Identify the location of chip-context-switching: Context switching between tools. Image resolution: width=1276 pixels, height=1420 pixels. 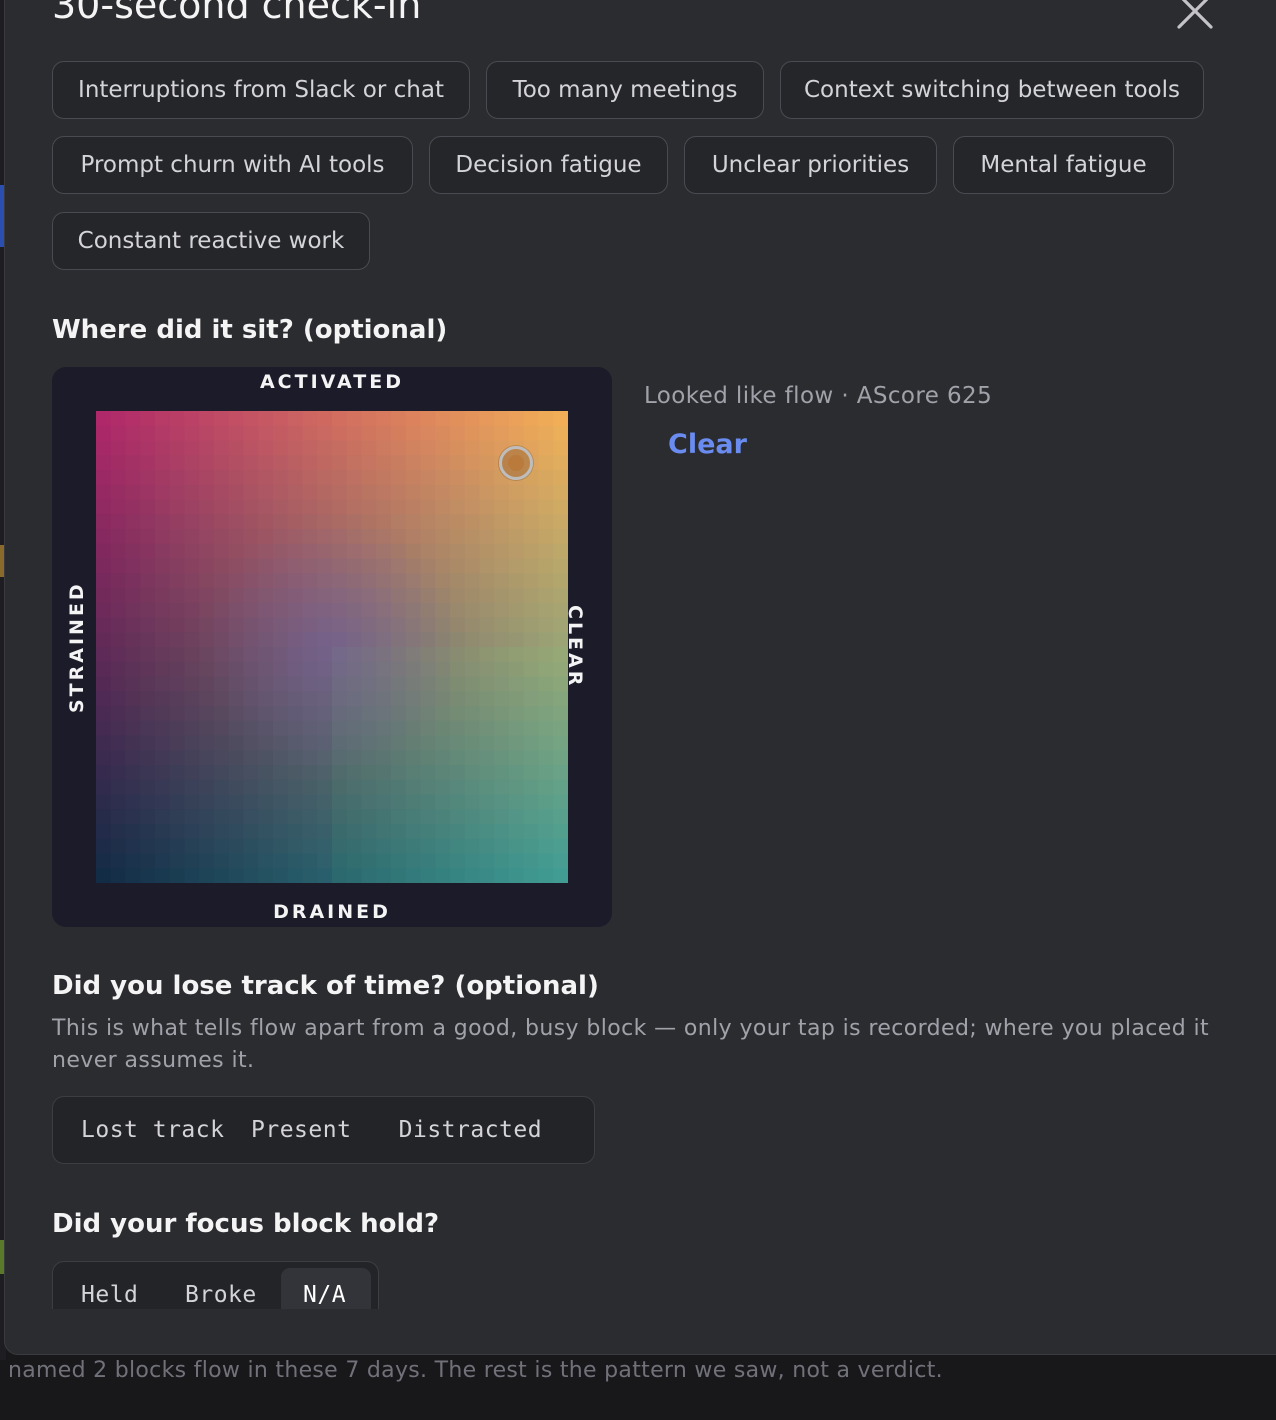
(992, 90).